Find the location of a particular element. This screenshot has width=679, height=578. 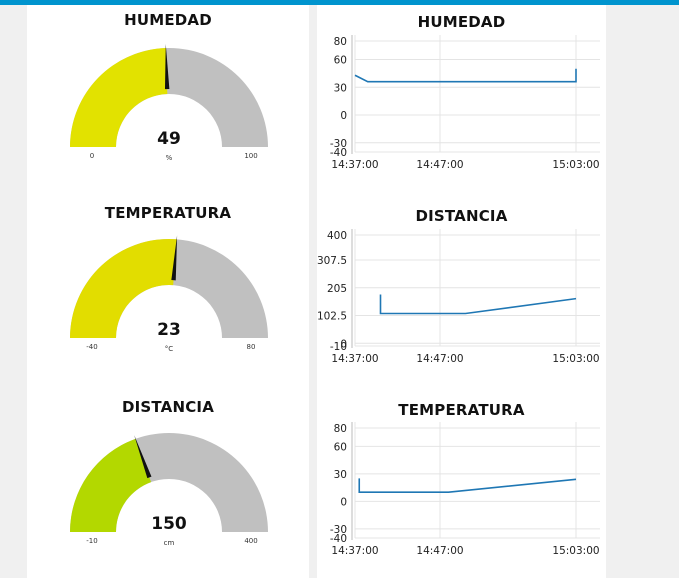

gauge-min-label: 0 is located at coordinates (92, 156).